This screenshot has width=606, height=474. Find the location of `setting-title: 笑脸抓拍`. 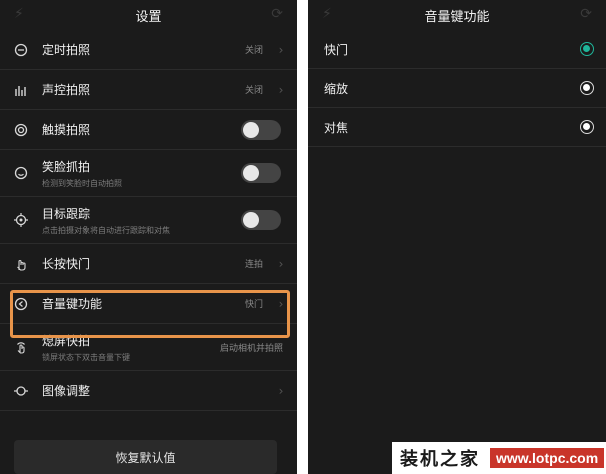

setting-title: 笑脸抓拍 is located at coordinates (66, 166).